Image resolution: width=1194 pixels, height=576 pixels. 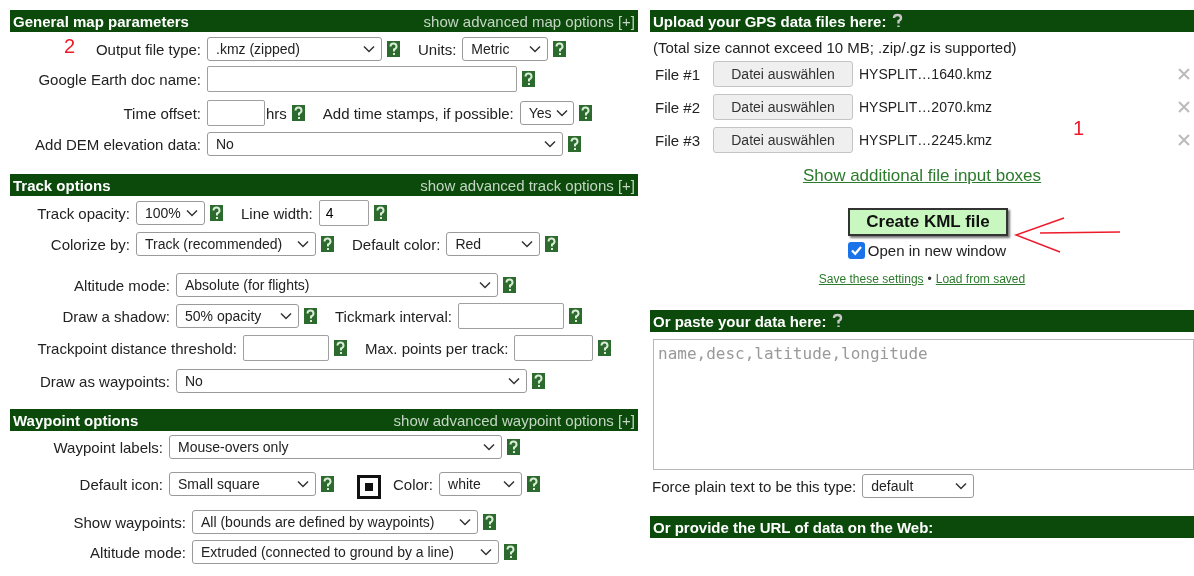 What do you see at coordinates (740, 321) in the screenshot?
I see `section-title: Or paste your data here:` at bounding box center [740, 321].